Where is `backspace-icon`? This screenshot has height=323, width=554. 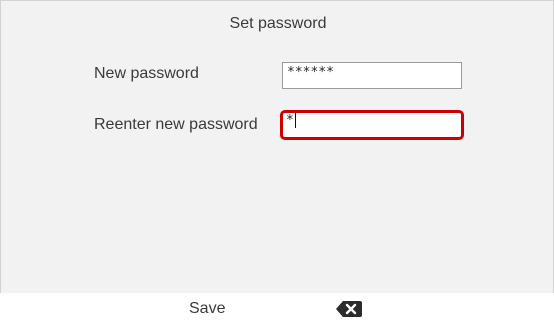
backspace-icon is located at coordinates (349, 309).